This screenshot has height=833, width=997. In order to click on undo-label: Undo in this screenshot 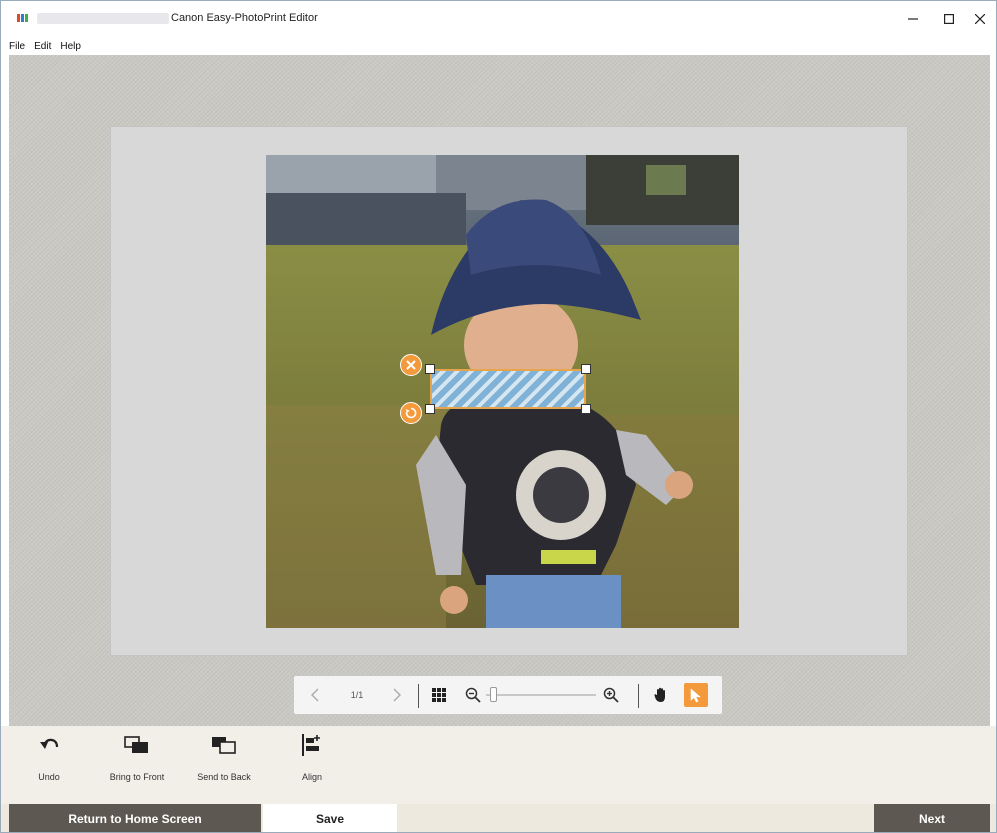, I will do `click(49, 777)`.